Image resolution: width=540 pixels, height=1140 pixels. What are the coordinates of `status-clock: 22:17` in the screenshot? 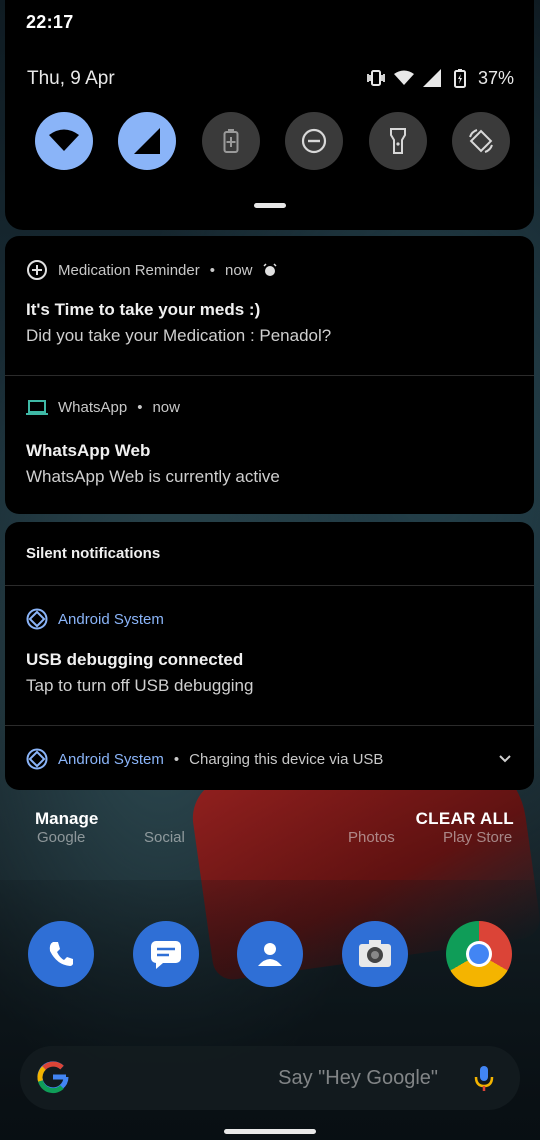 It's located at (50, 22).